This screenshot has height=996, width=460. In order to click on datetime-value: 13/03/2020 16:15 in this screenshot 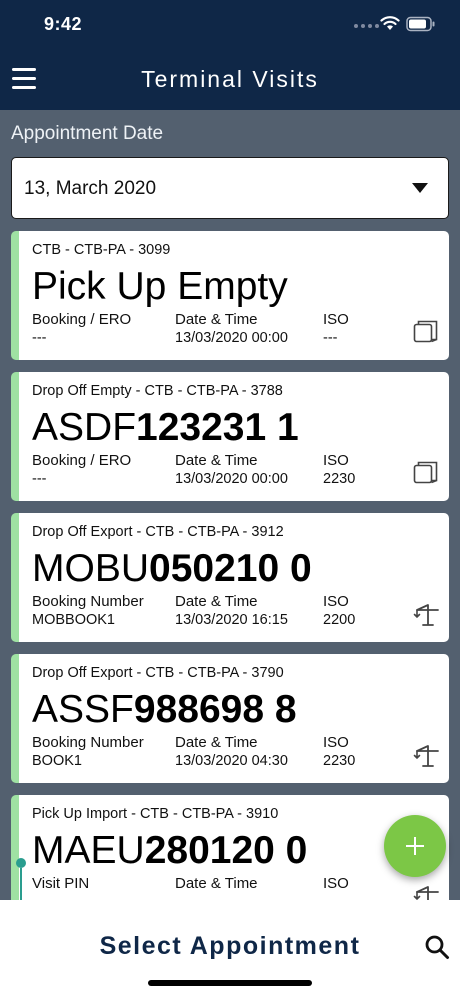, I will do `click(231, 620)`.